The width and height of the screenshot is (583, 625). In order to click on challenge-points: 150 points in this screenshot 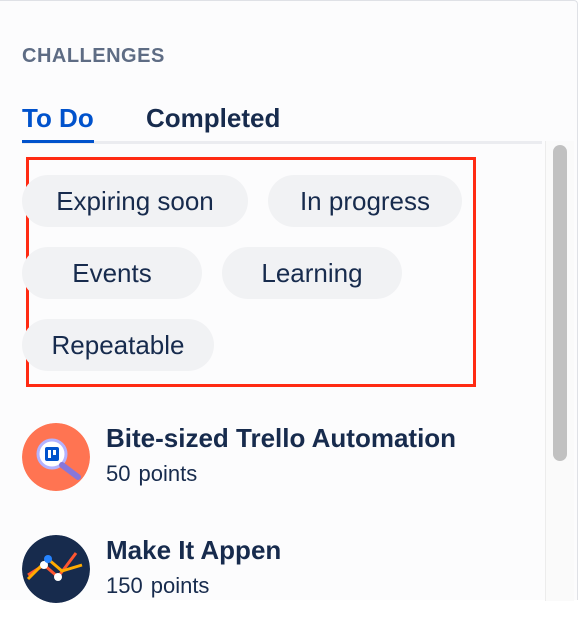, I will do `click(158, 585)`.